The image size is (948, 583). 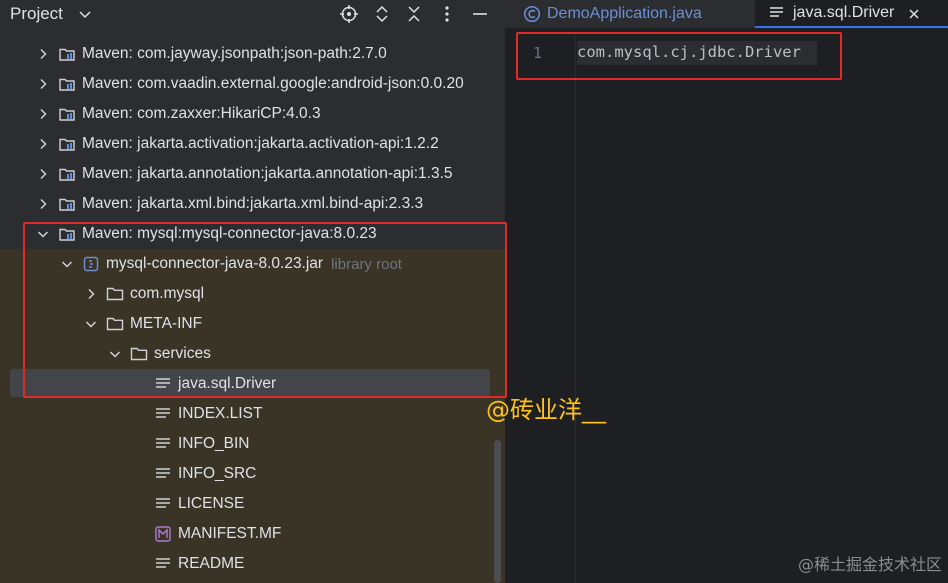 I want to click on tab-demo-application: DemoApplication.java, so click(x=612, y=14).